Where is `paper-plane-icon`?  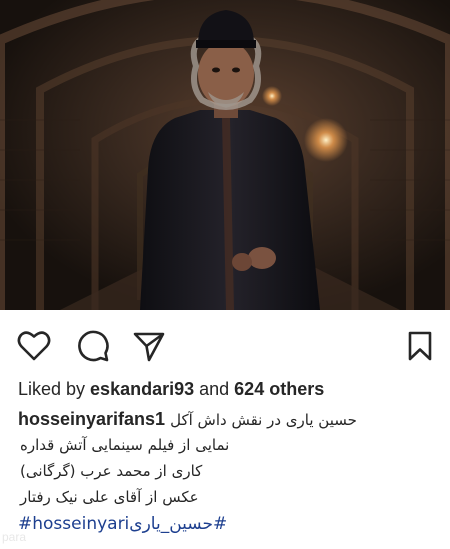
paper-plane-icon is located at coordinates (149, 347).